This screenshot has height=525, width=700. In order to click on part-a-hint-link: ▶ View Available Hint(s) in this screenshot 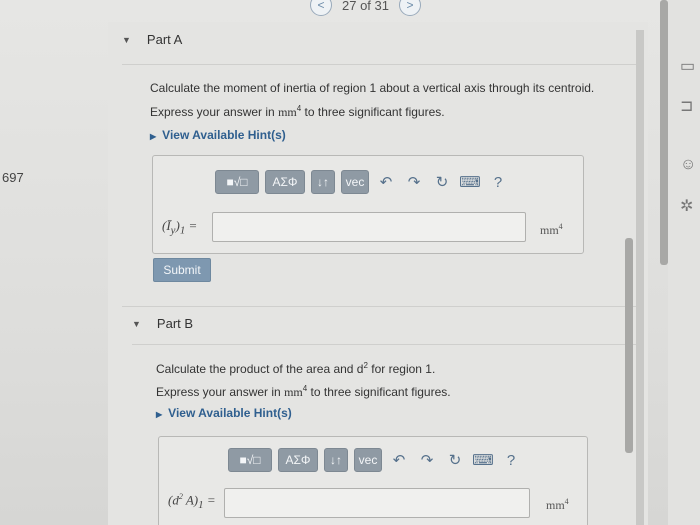, I will do `click(218, 135)`.